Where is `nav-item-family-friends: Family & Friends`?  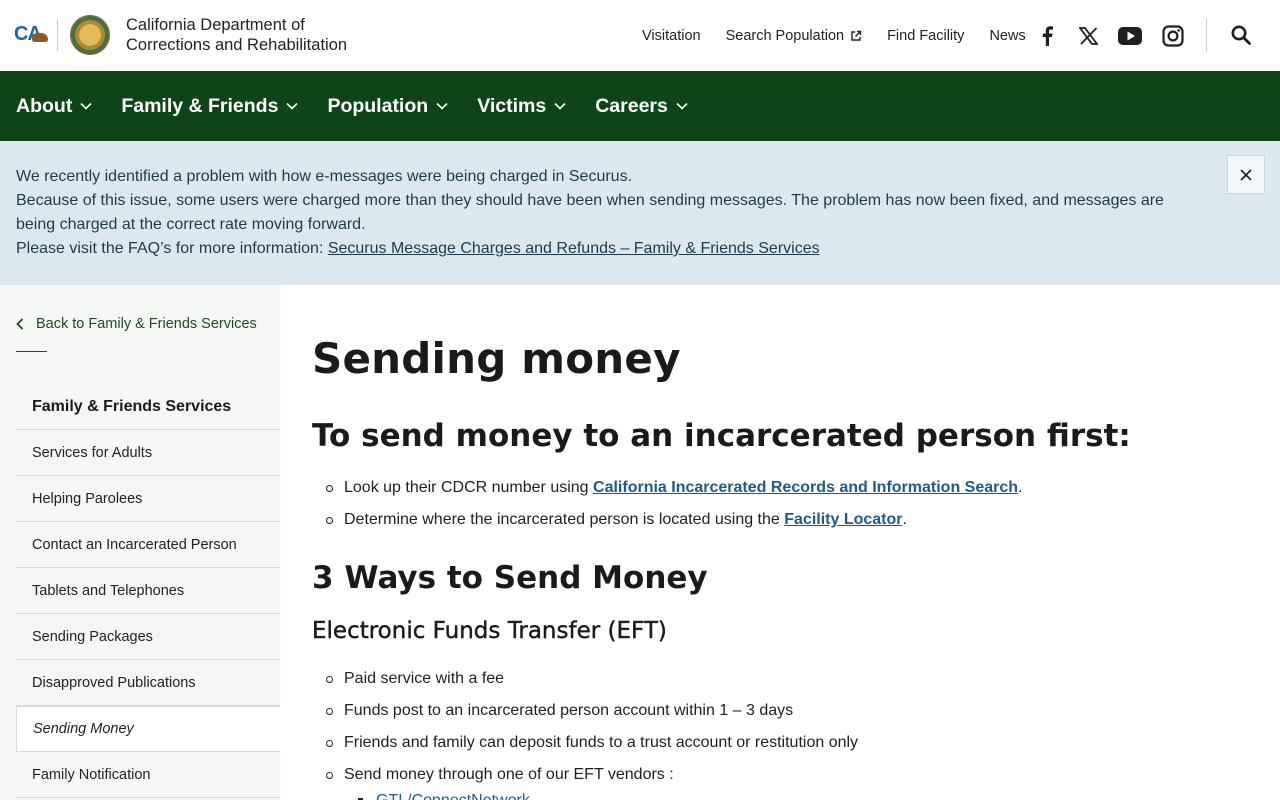 nav-item-family-friends: Family & Friends is located at coordinates (210, 106).